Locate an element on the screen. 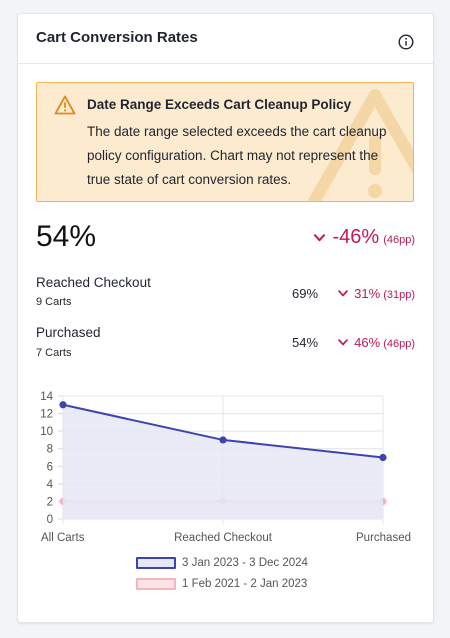  y-tick-label: 6 is located at coordinates (50, 467).